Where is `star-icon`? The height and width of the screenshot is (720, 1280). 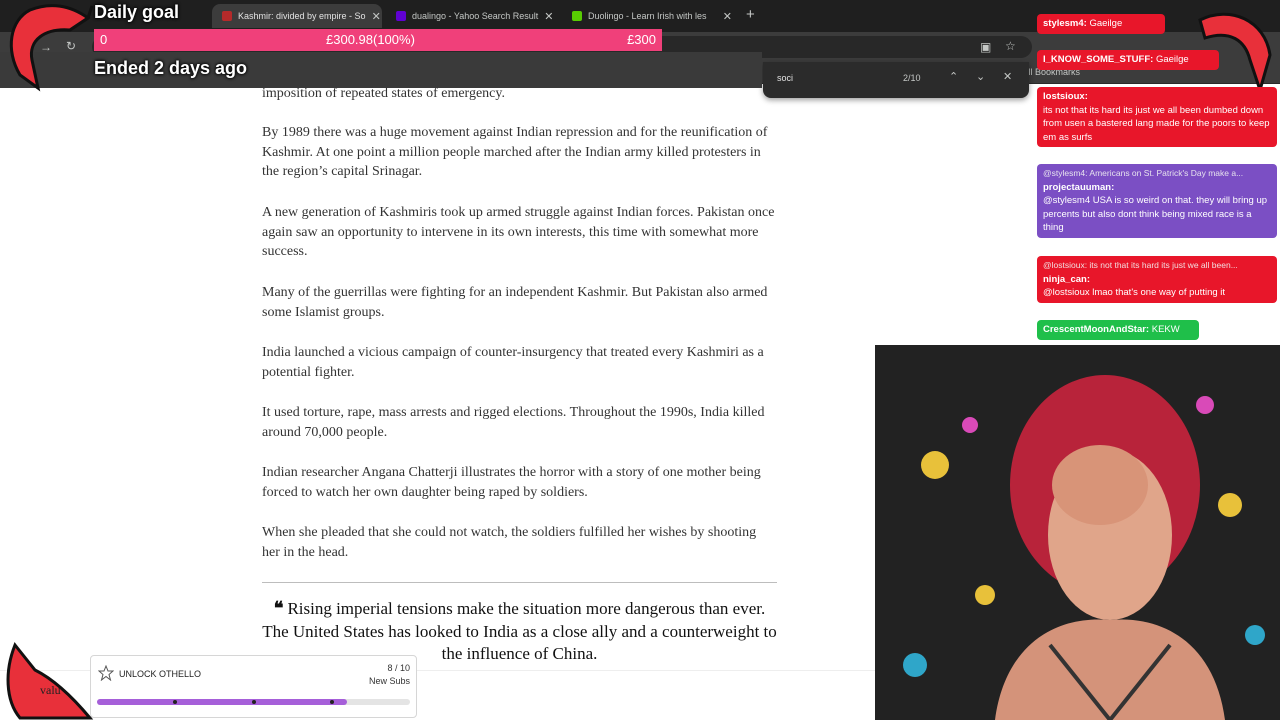 star-icon is located at coordinates (106, 673).